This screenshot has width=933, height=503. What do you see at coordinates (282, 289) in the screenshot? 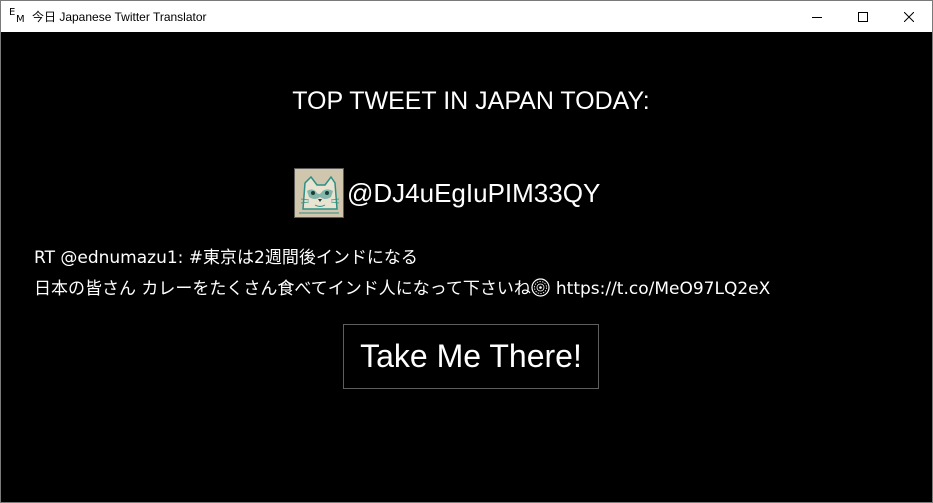
I see `tweet-line-2-text: 日本の皆さん カレーをたくさん食べてインド人になって下さいね` at bounding box center [282, 289].